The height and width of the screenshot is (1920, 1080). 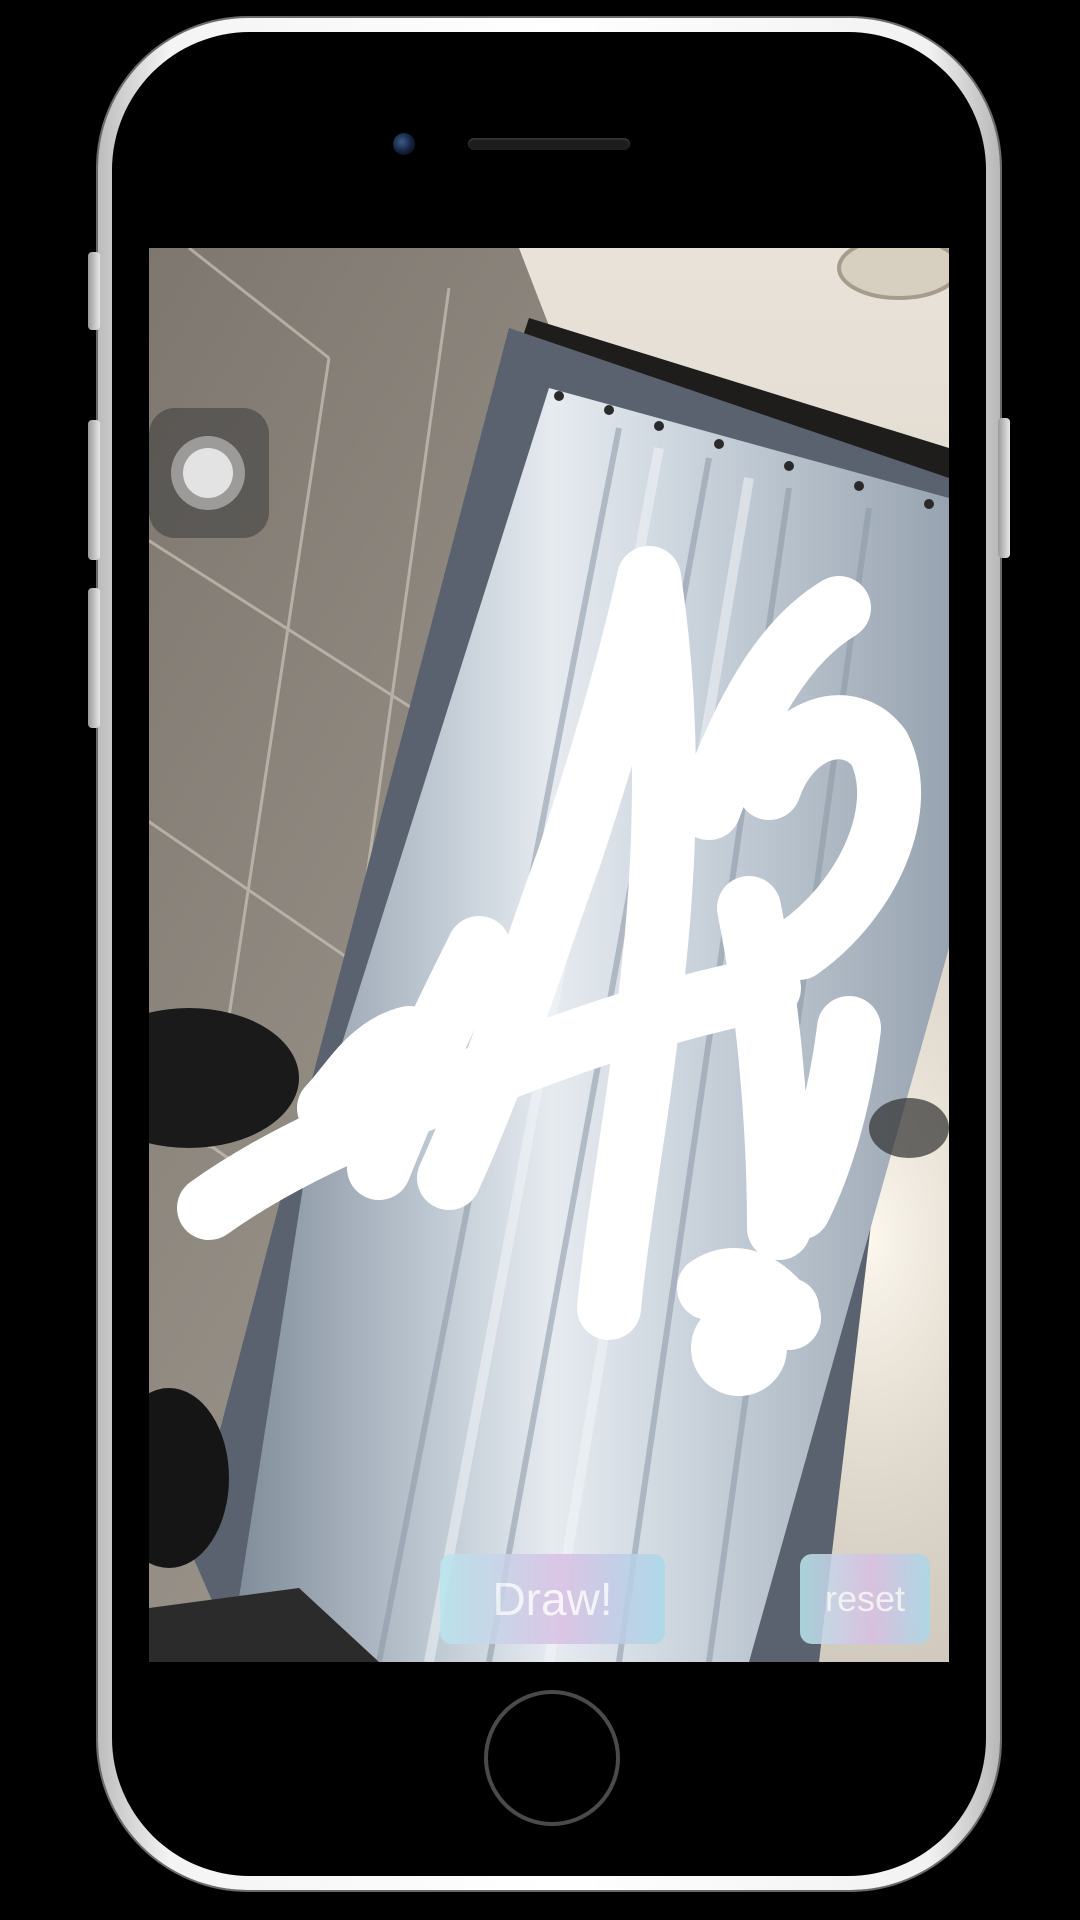 I want to click on home-button, so click(x=552, y=1758).